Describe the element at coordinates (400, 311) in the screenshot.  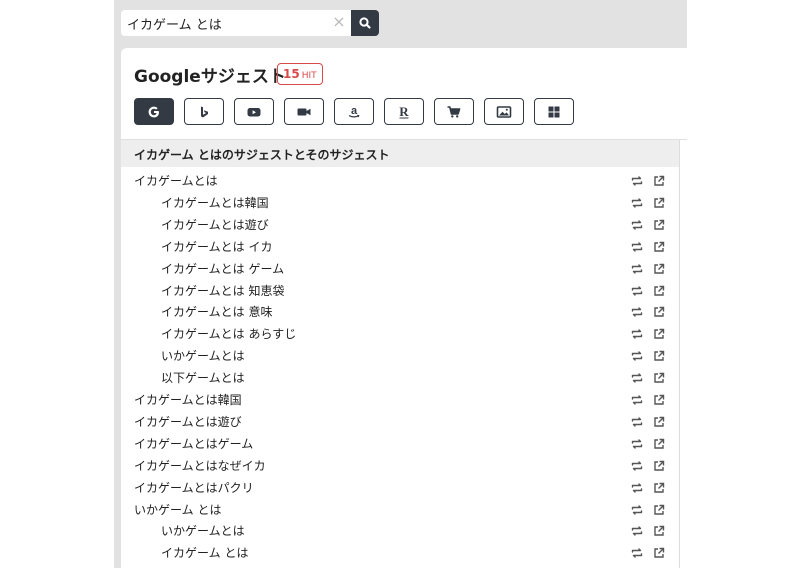
I see `list-item: イカゲームとは 意味` at that location.